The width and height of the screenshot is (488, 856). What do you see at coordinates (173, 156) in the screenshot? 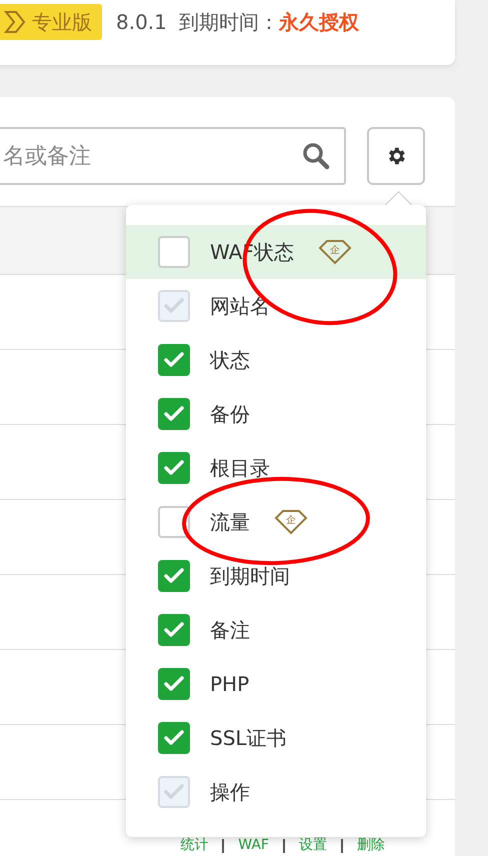
I see `search-field: 名或备注` at bounding box center [173, 156].